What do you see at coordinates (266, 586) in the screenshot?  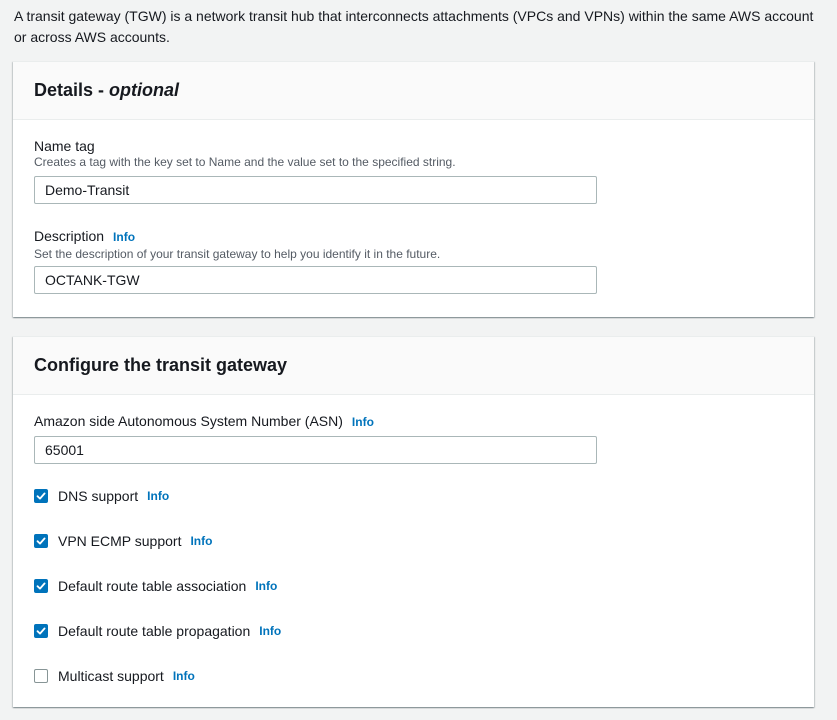 I see `route-association-info-link: Info` at bounding box center [266, 586].